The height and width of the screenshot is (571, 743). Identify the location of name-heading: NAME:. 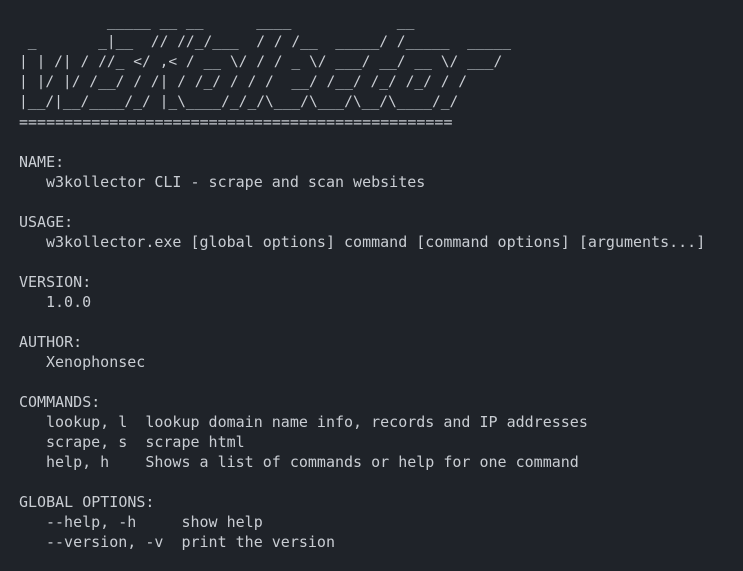
(42, 162).